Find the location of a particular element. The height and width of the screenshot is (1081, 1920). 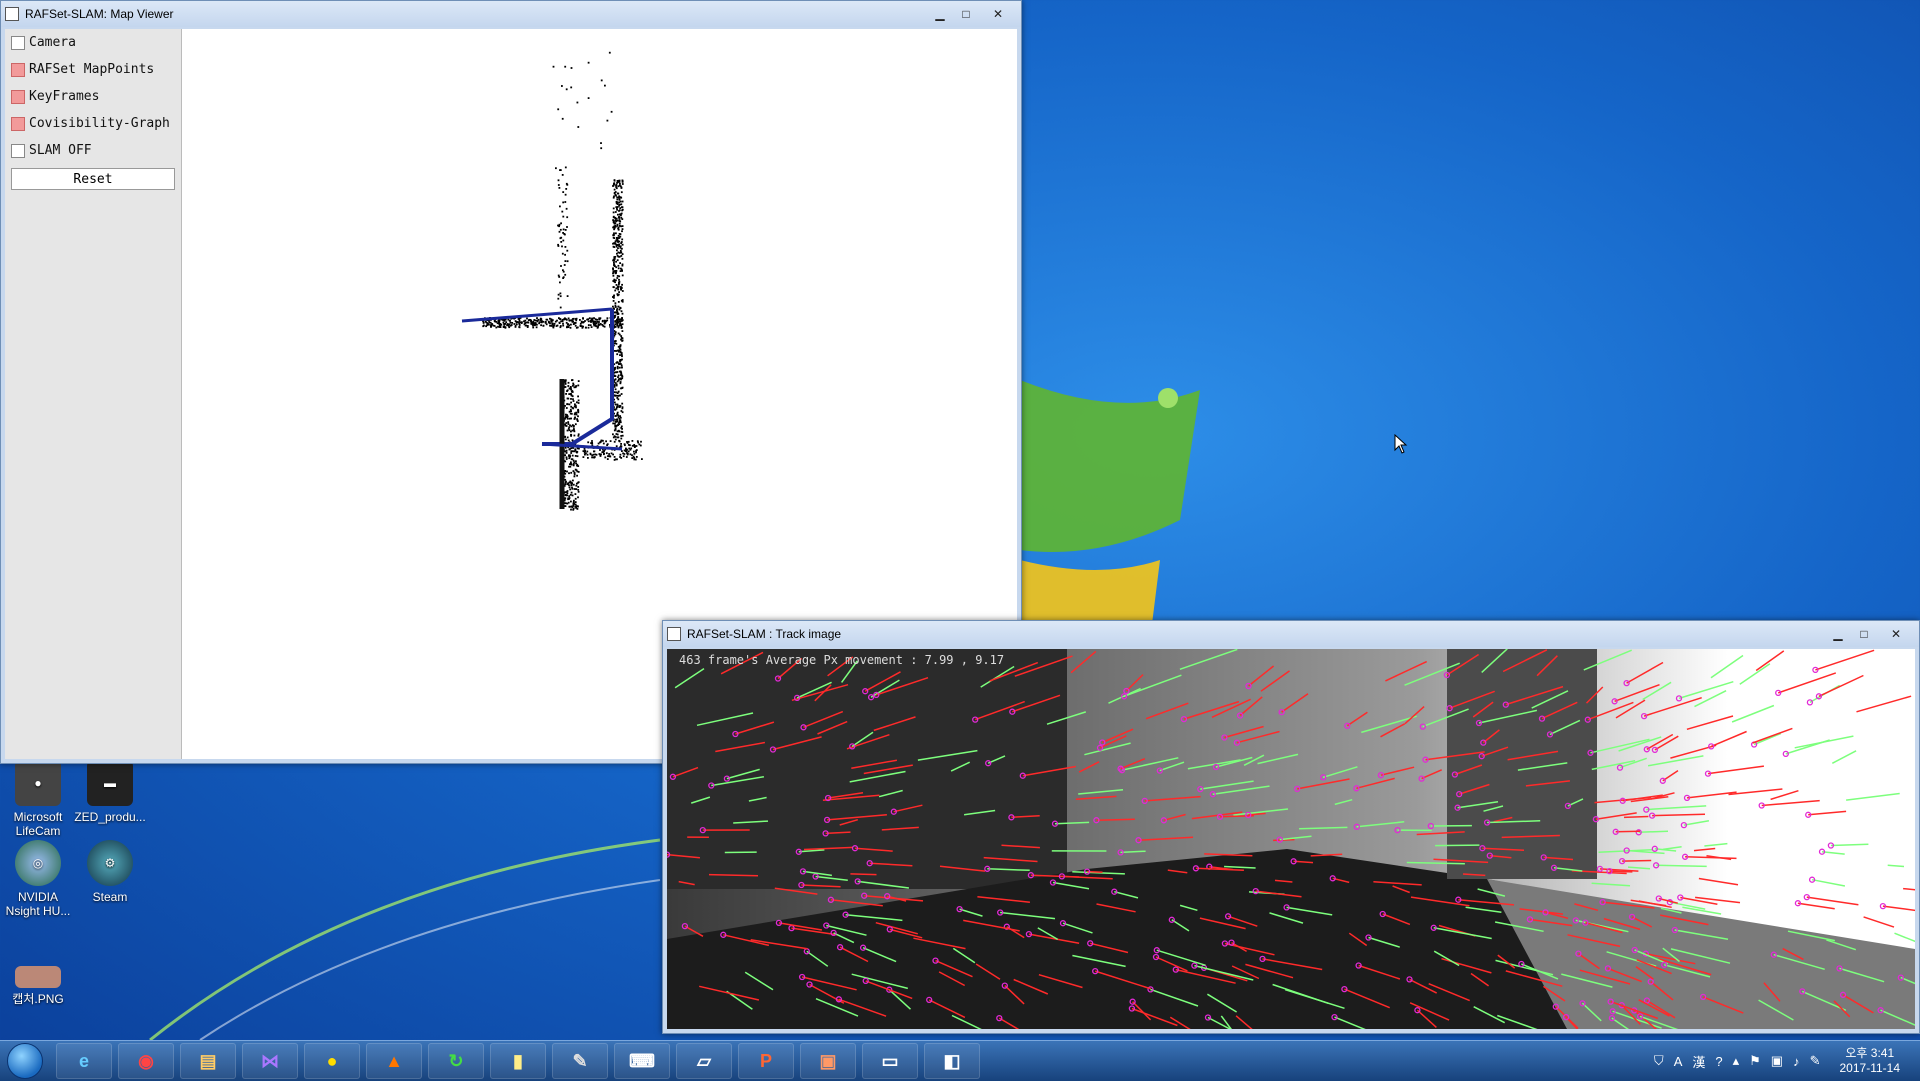

option-slam-off: SLAM OFF is located at coordinates (93, 150).